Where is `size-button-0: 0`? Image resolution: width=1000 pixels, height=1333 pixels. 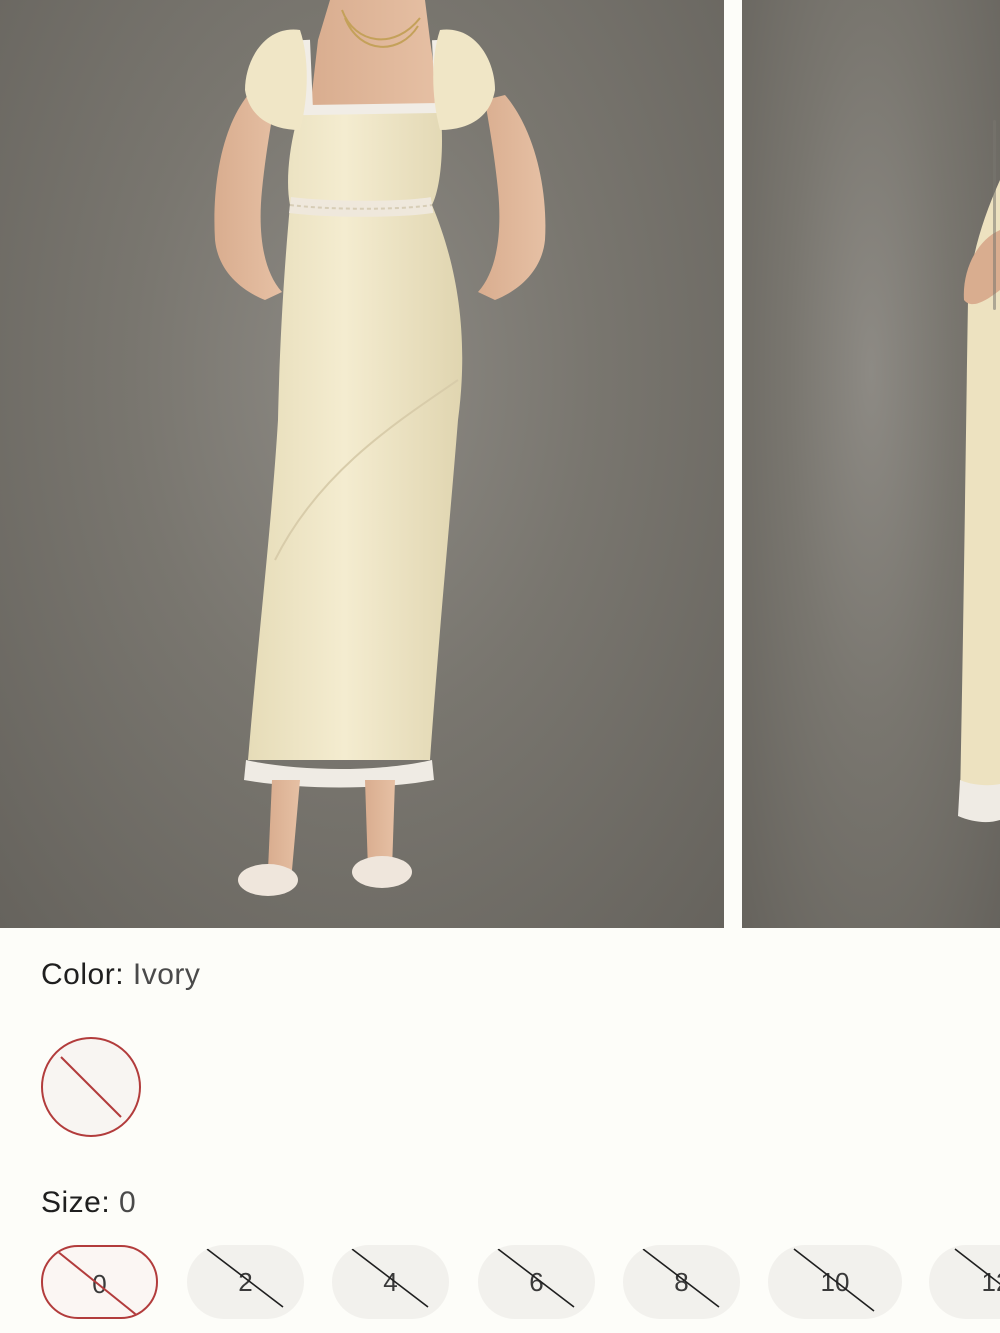
size-button-0: 0 is located at coordinates (99, 1282).